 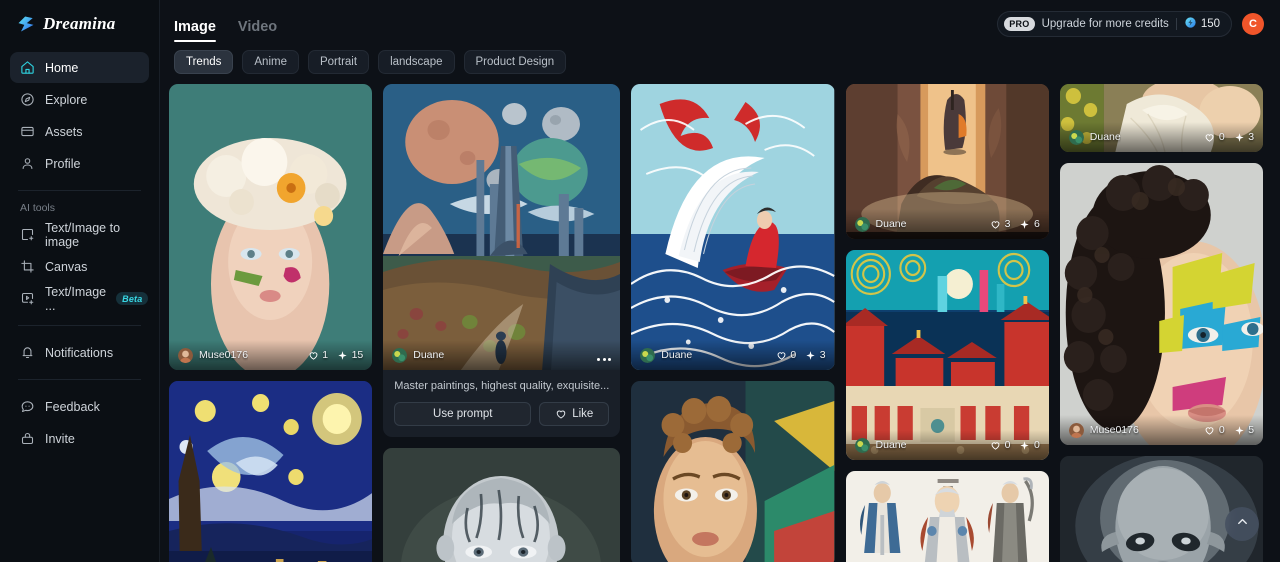 I want to click on video-generate-icon, so click(x=27, y=298).